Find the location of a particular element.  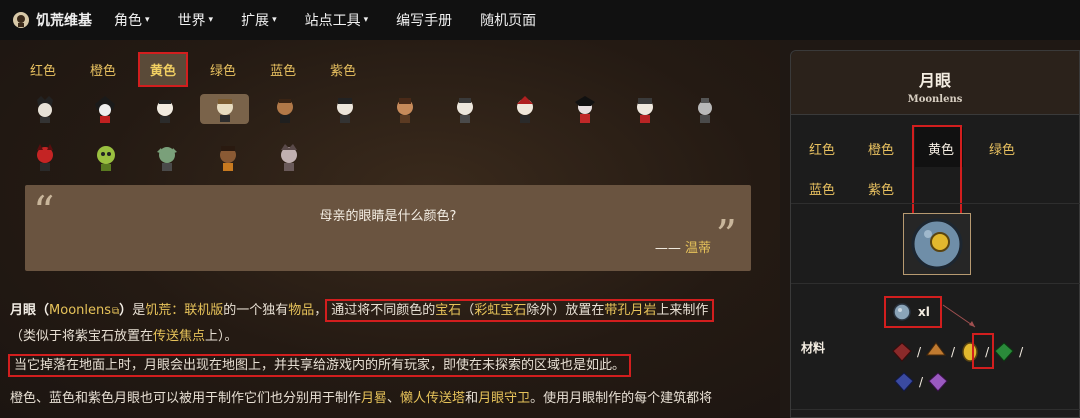

quote-author: —— 温蒂 is located at coordinates (682, 248).